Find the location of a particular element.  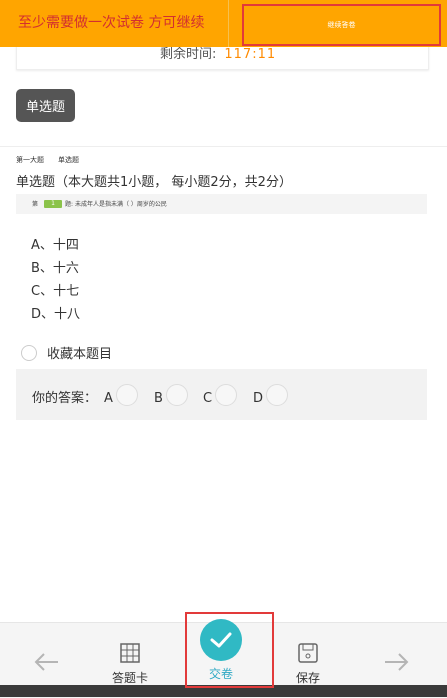

timer-label: 剩余时间: is located at coordinates (188, 54).